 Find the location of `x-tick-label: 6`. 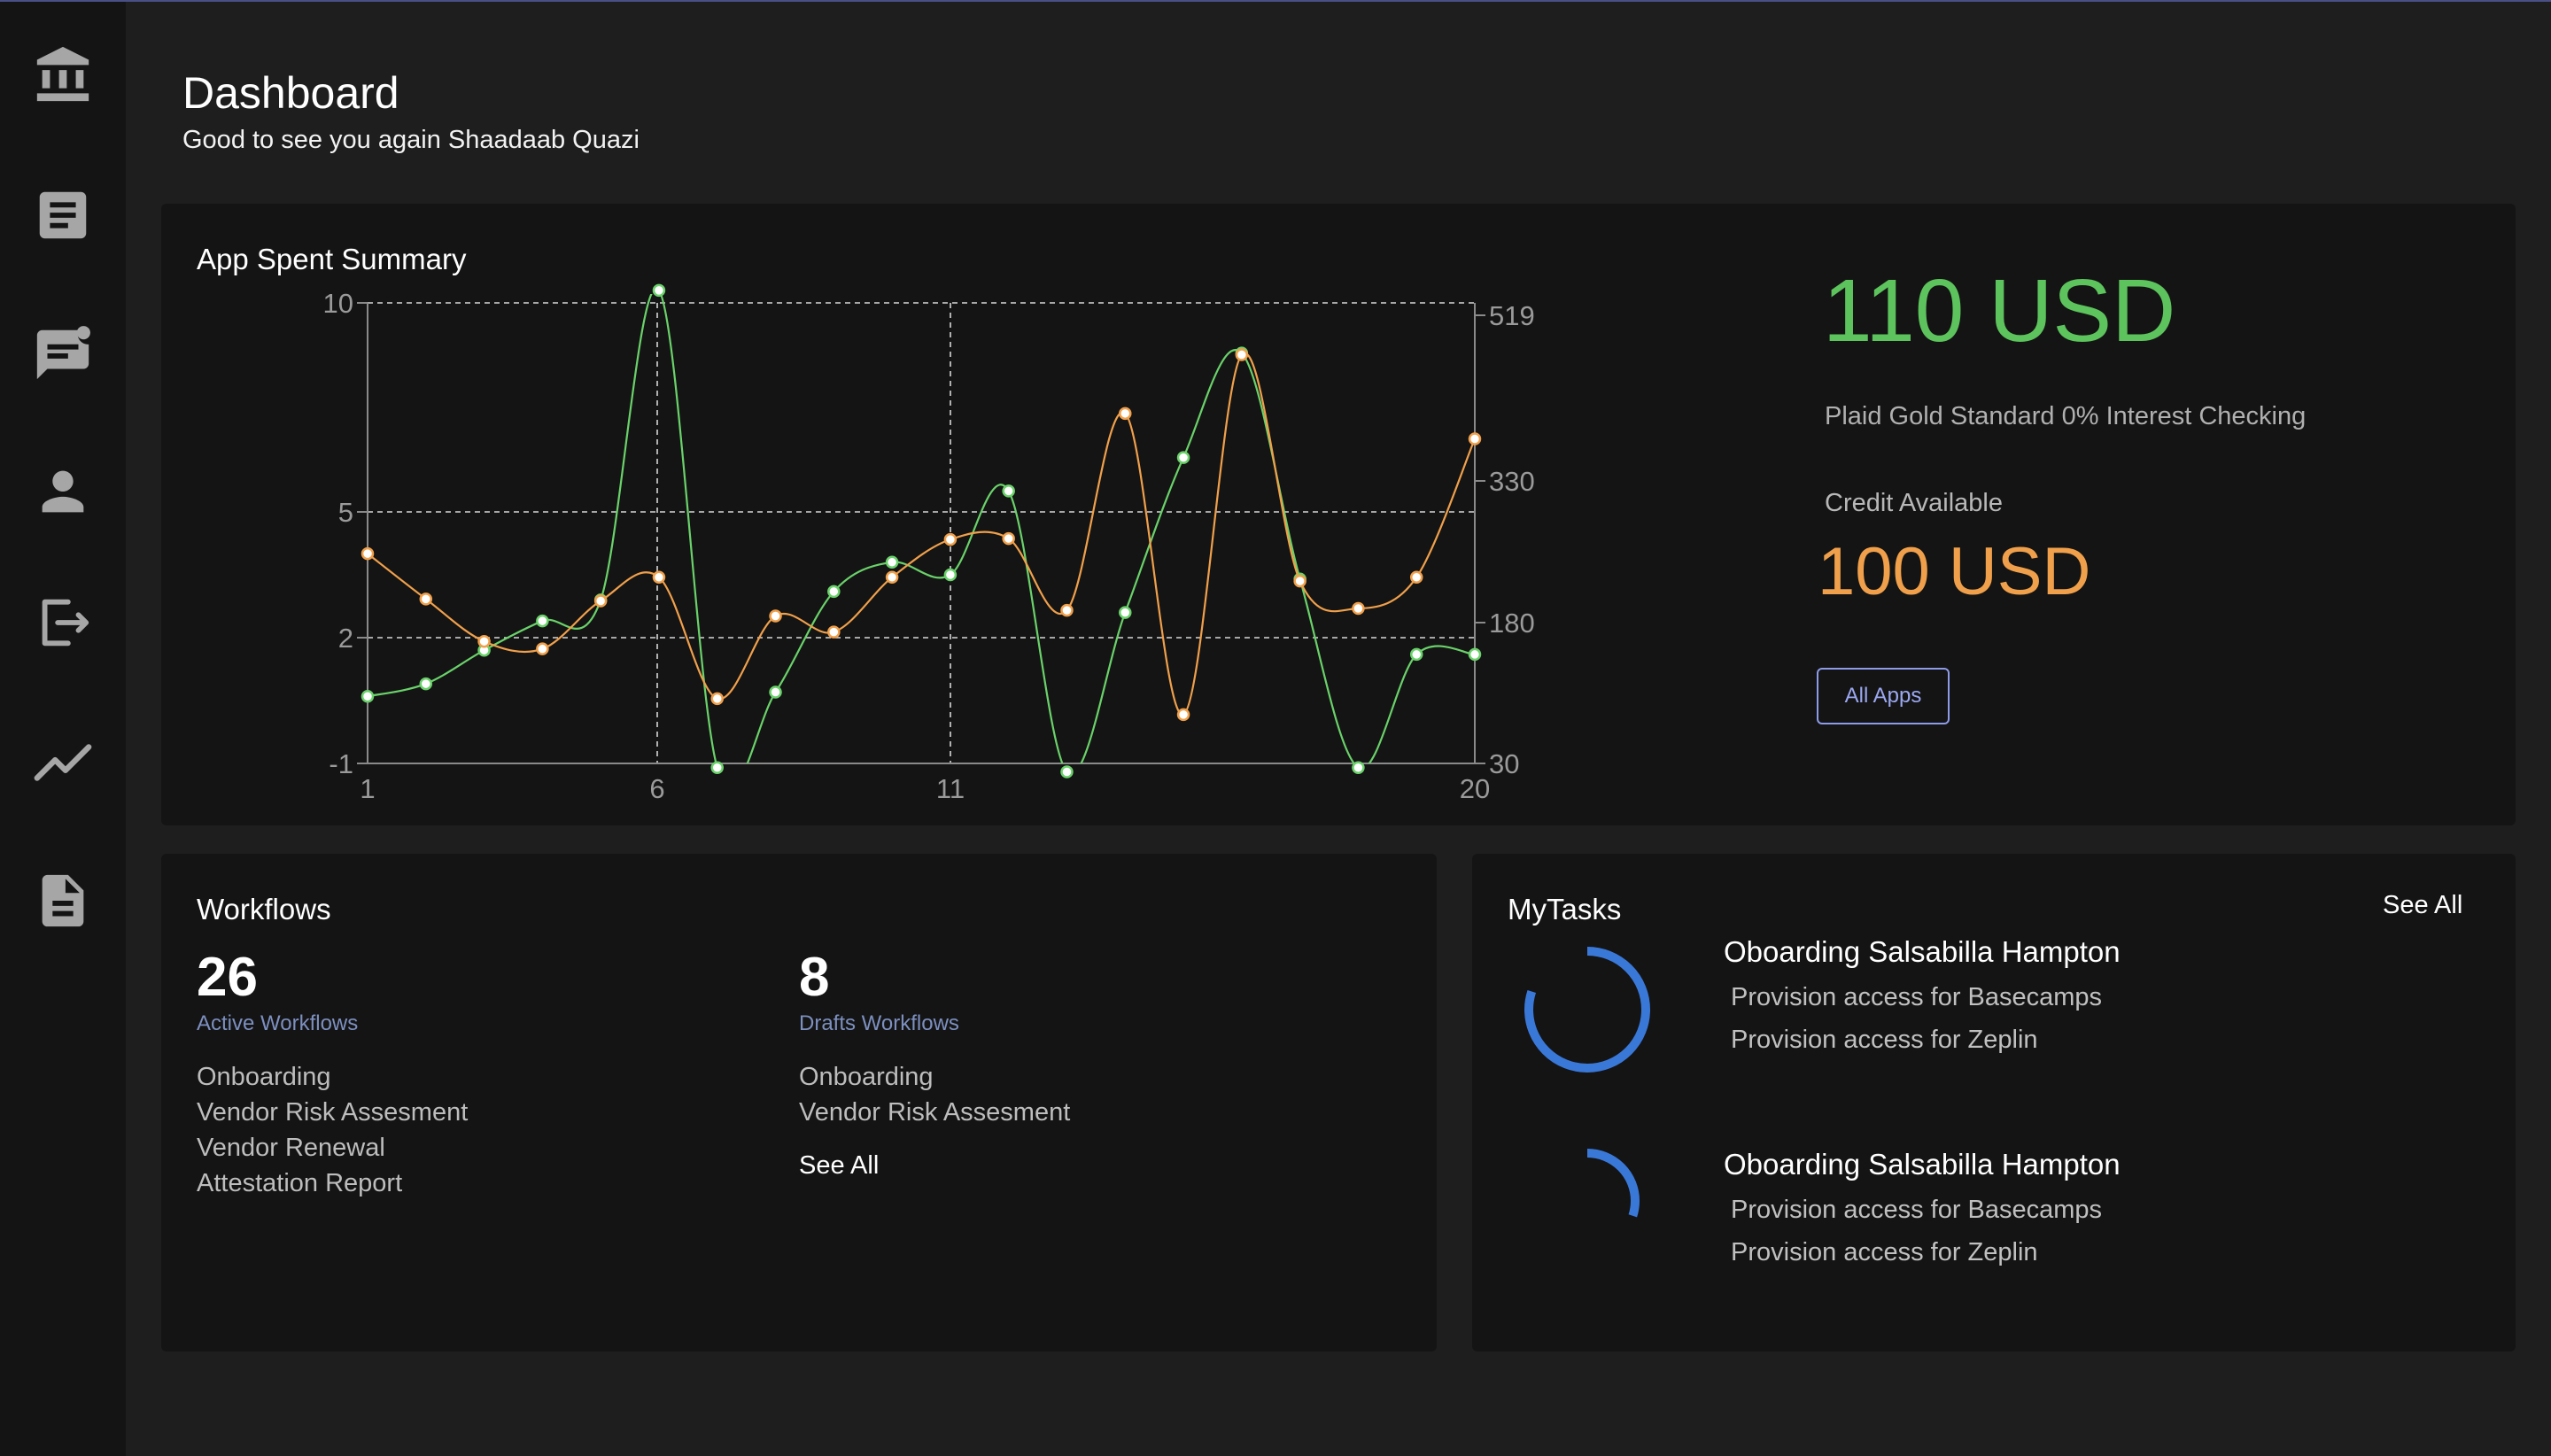

x-tick-label: 6 is located at coordinates (656, 788).